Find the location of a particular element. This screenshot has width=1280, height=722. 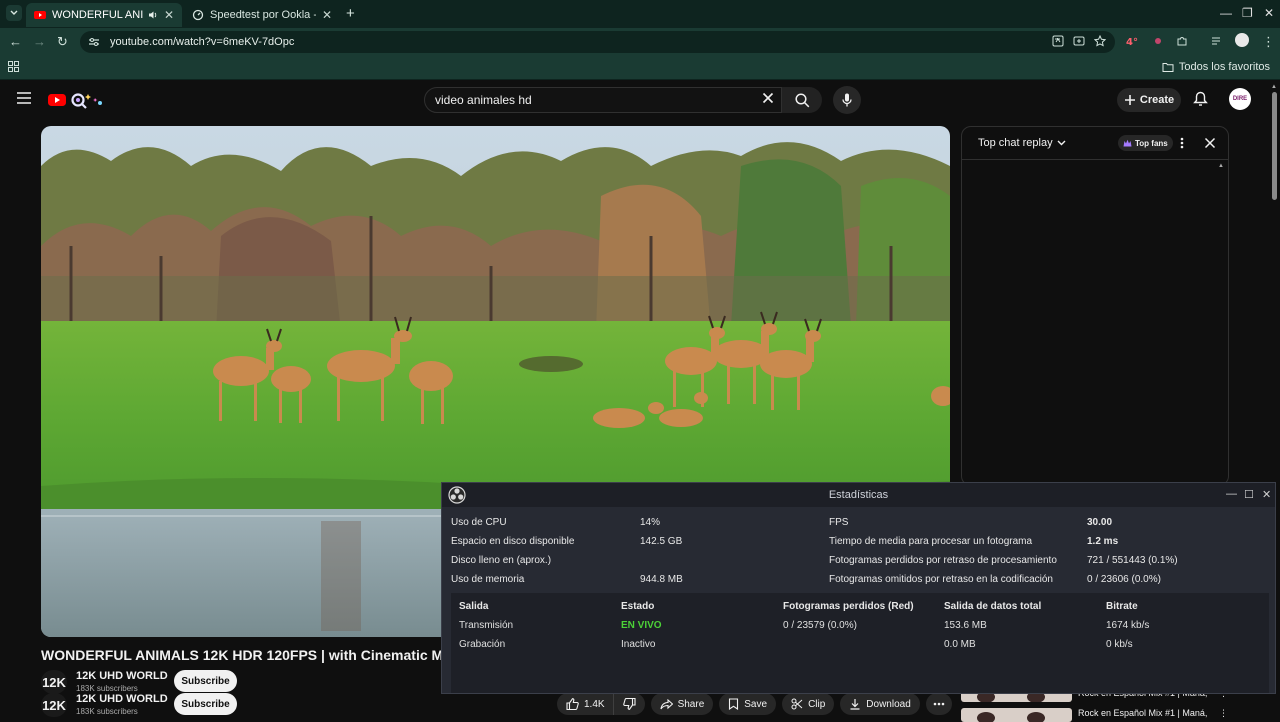

chat-scroll-up-icon: ▲ is located at coordinates (1221, 166).